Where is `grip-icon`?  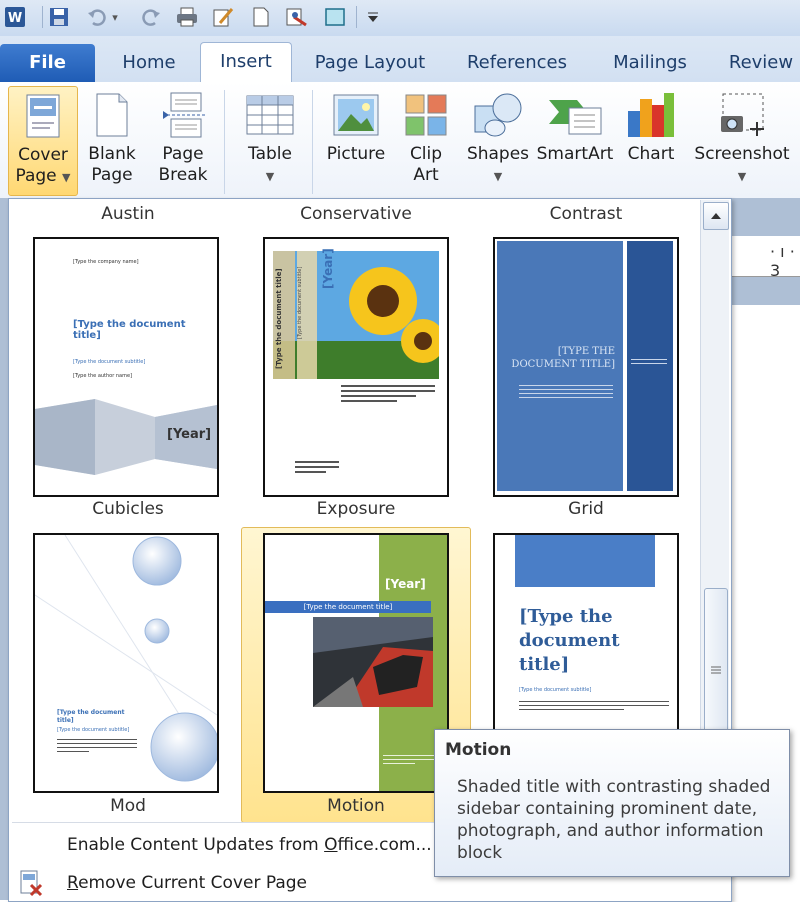 grip-icon is located at coordinates (716, 670).